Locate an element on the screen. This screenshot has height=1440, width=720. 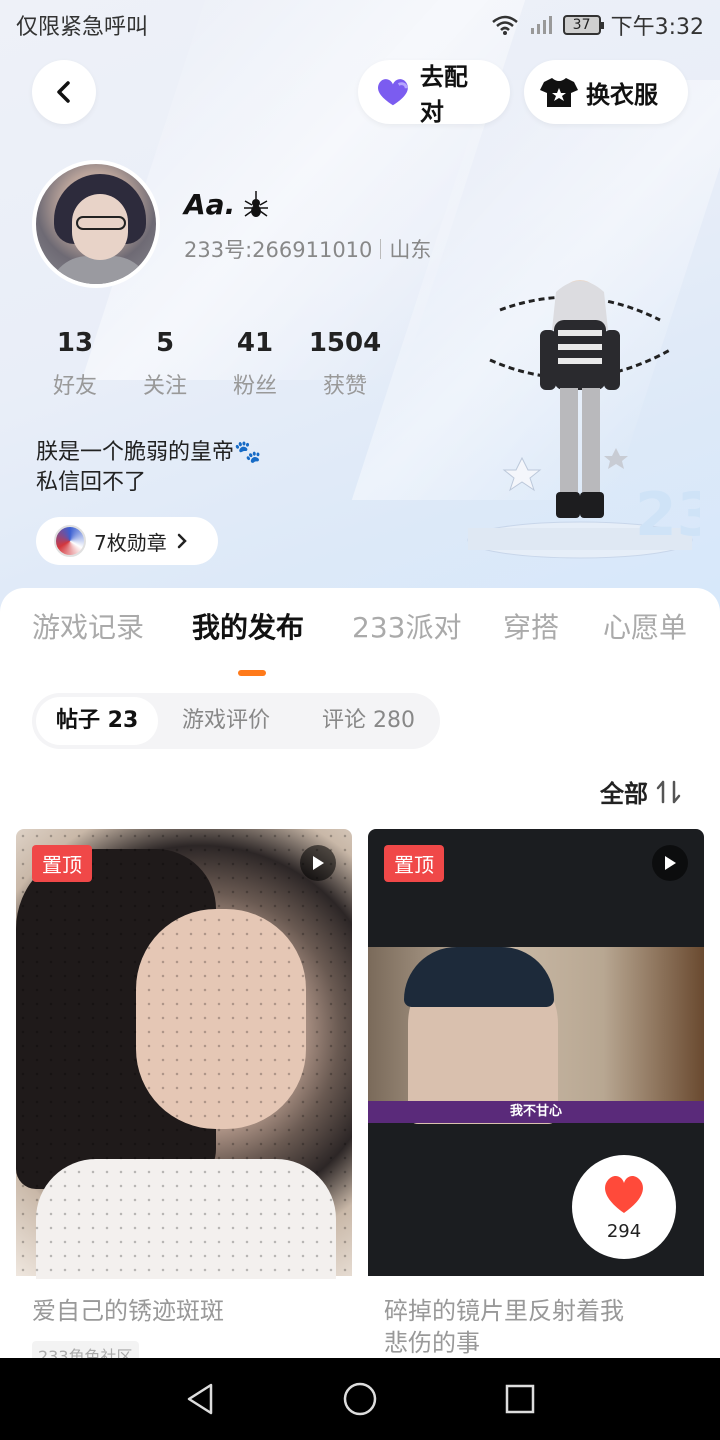
post-filter-tabs: 帖子 23 游戏评价 评论 280 is located at coordinates (236, 721).